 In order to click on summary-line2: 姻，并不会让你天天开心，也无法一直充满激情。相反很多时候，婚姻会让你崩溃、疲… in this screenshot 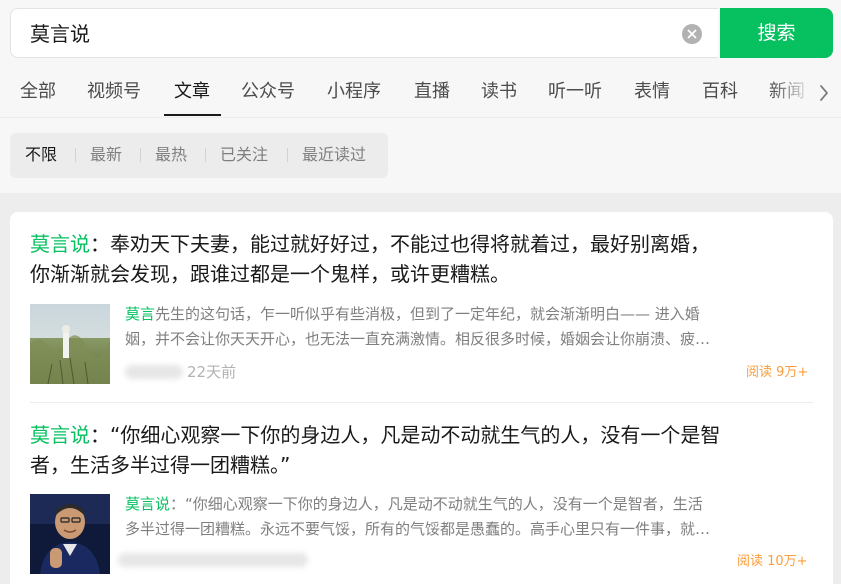, I will do `click(418, 339)`.